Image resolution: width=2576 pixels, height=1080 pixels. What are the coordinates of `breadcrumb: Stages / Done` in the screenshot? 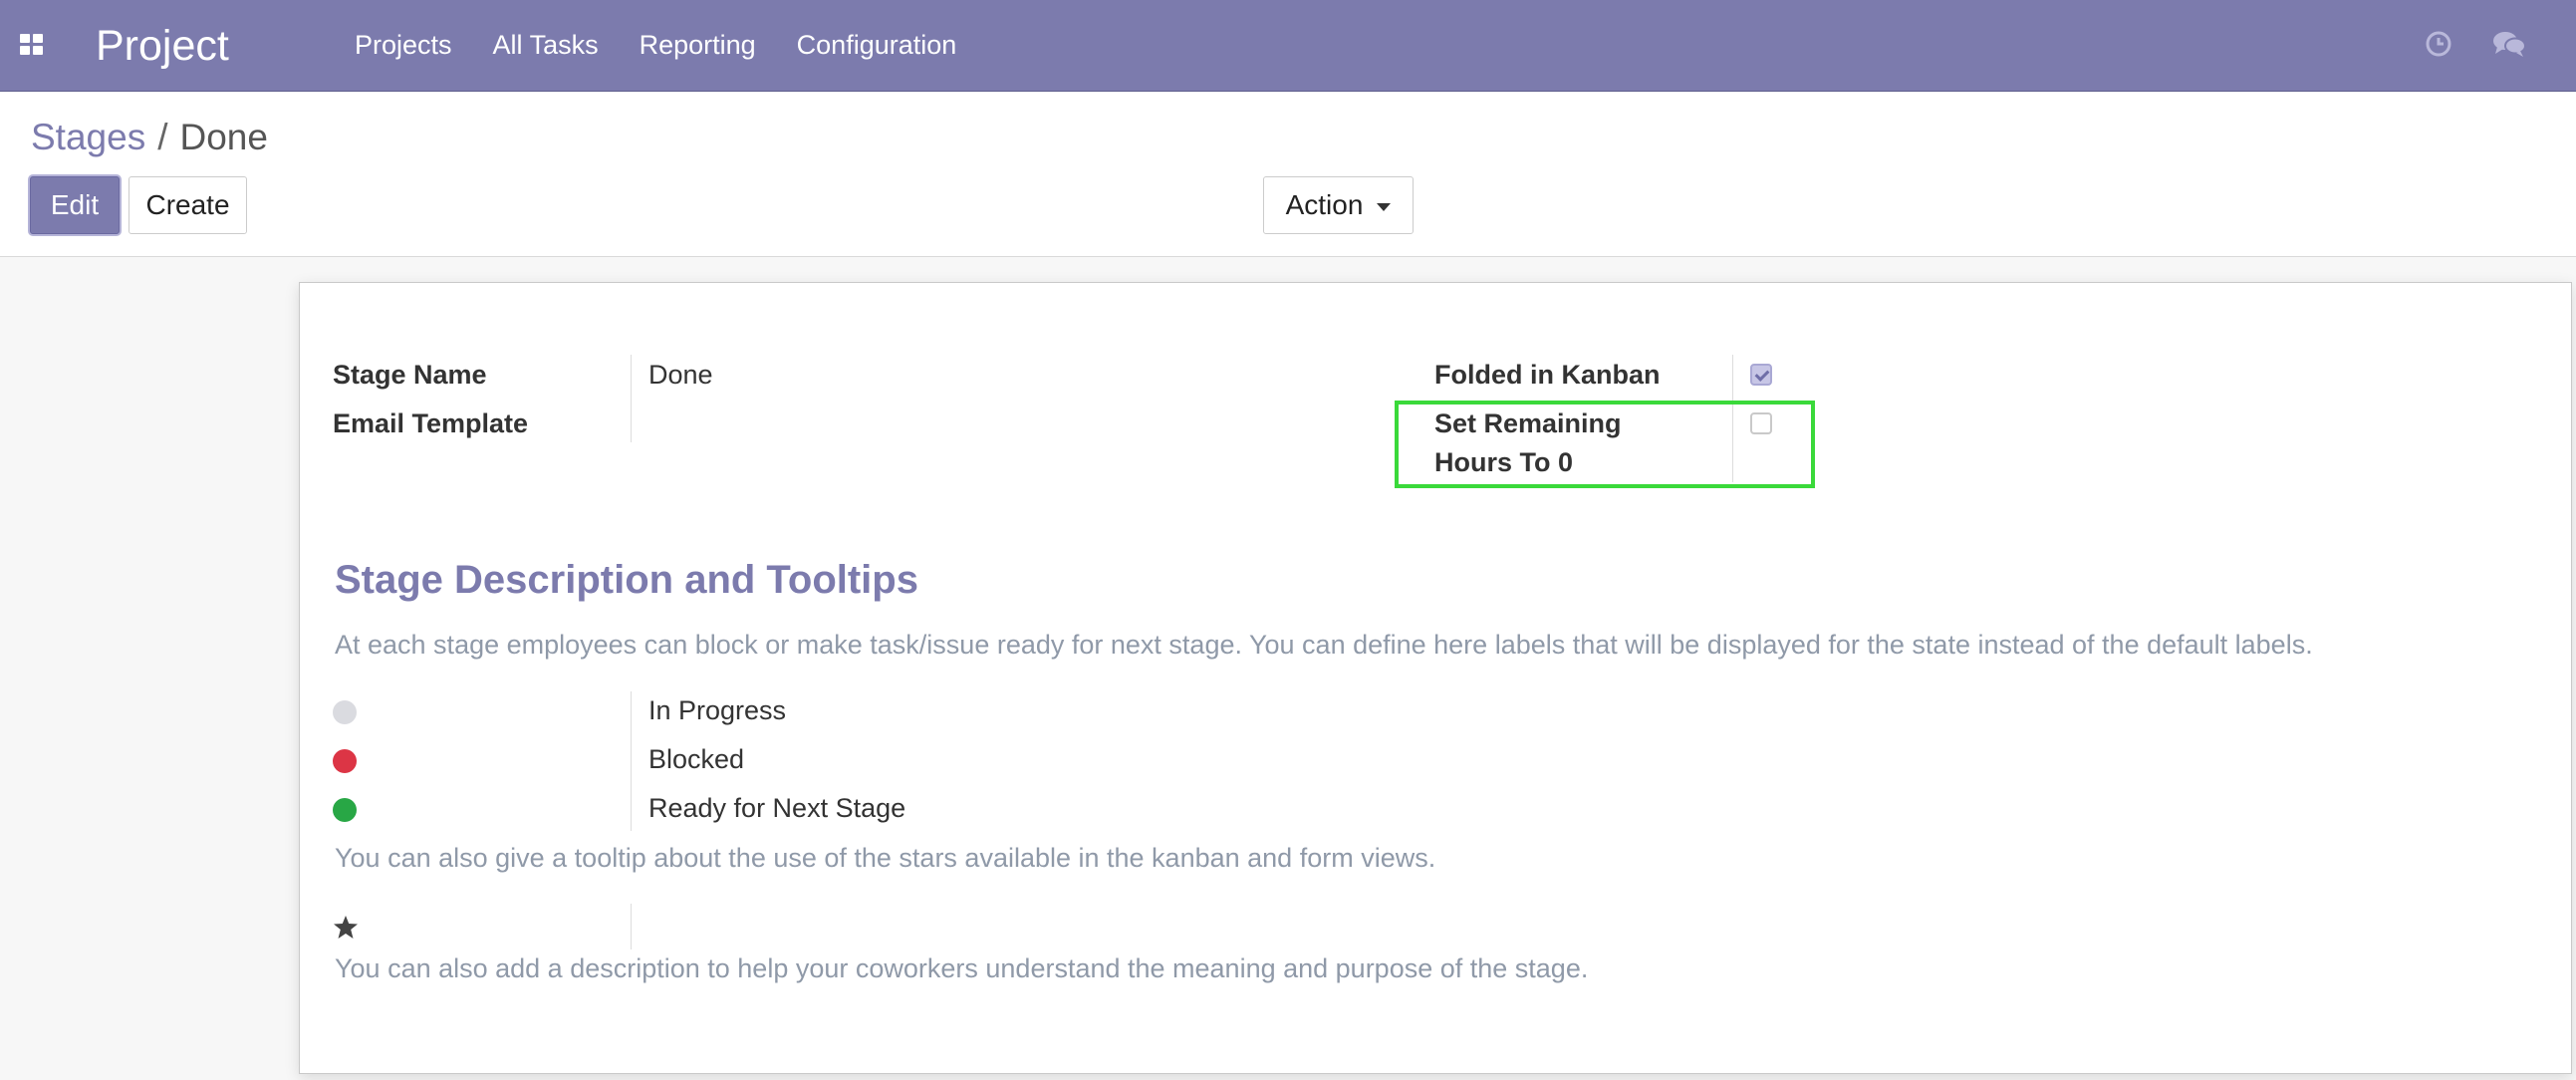 It's located at (149, 138).